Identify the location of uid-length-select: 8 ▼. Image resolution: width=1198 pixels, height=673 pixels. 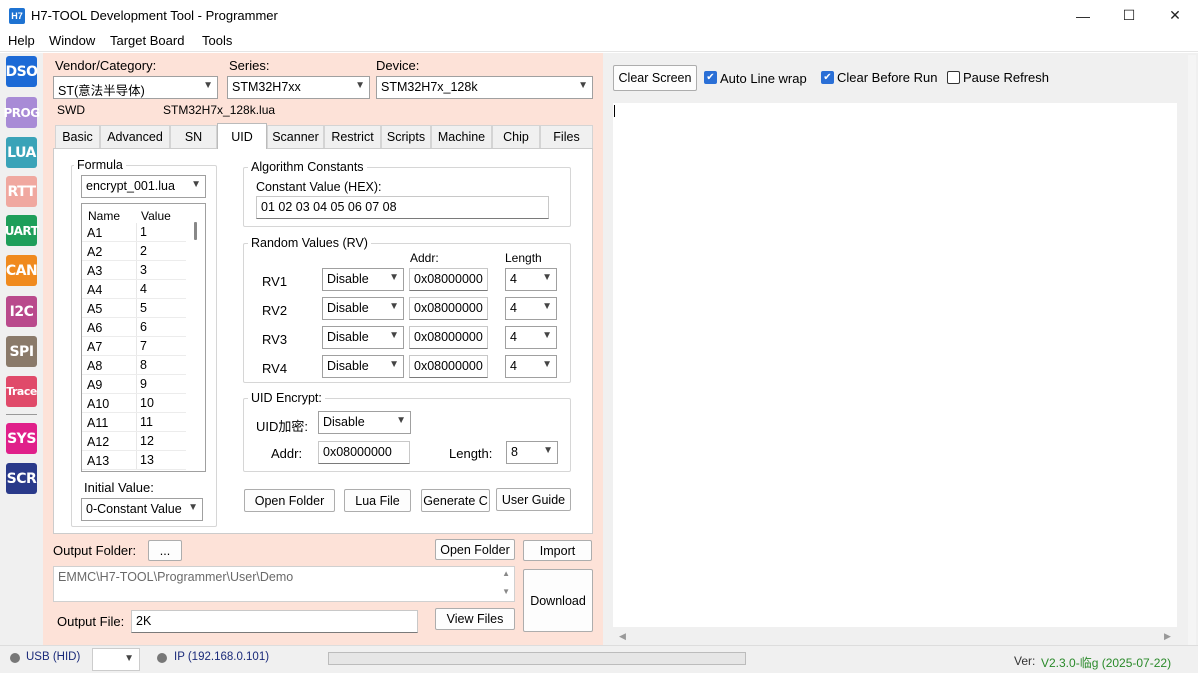
(532, 452).